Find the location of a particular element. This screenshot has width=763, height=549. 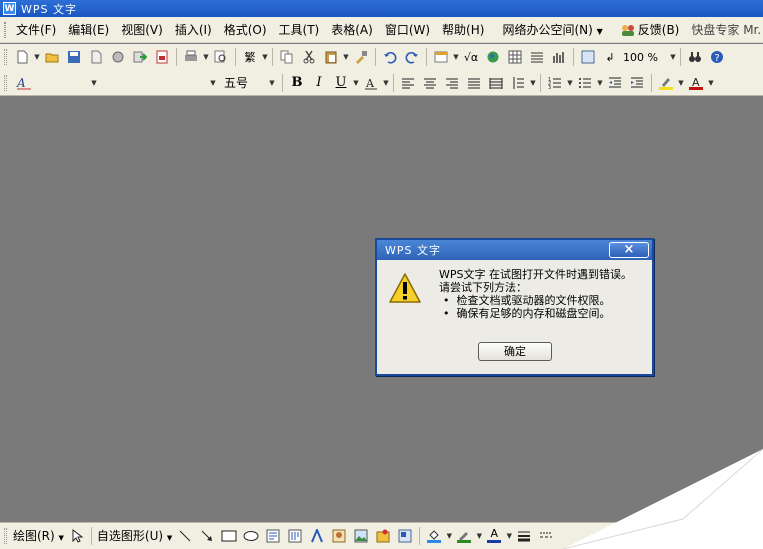

spacing-dropdown-arrow: ▼ is located at coordinates (386, 83).